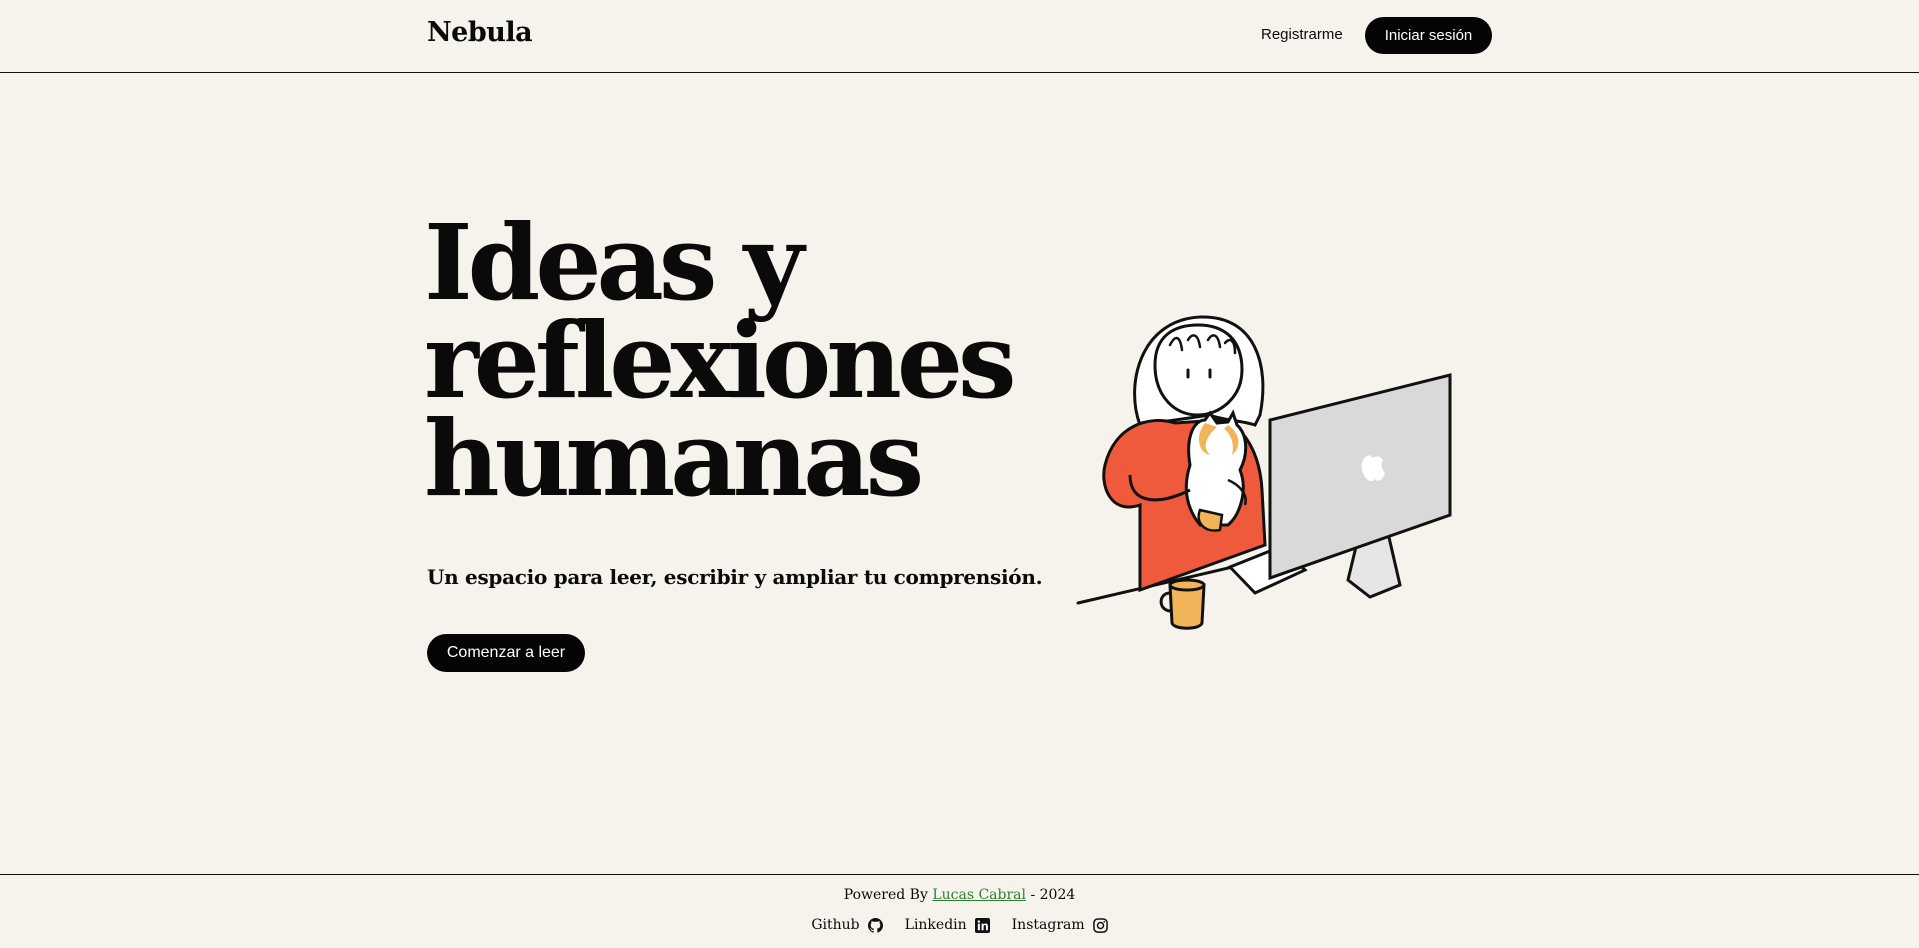 Image resolution: width=1919 pixels, height=948 pixels. I want to click on register-link: Registrarme, so click(1302, 34).